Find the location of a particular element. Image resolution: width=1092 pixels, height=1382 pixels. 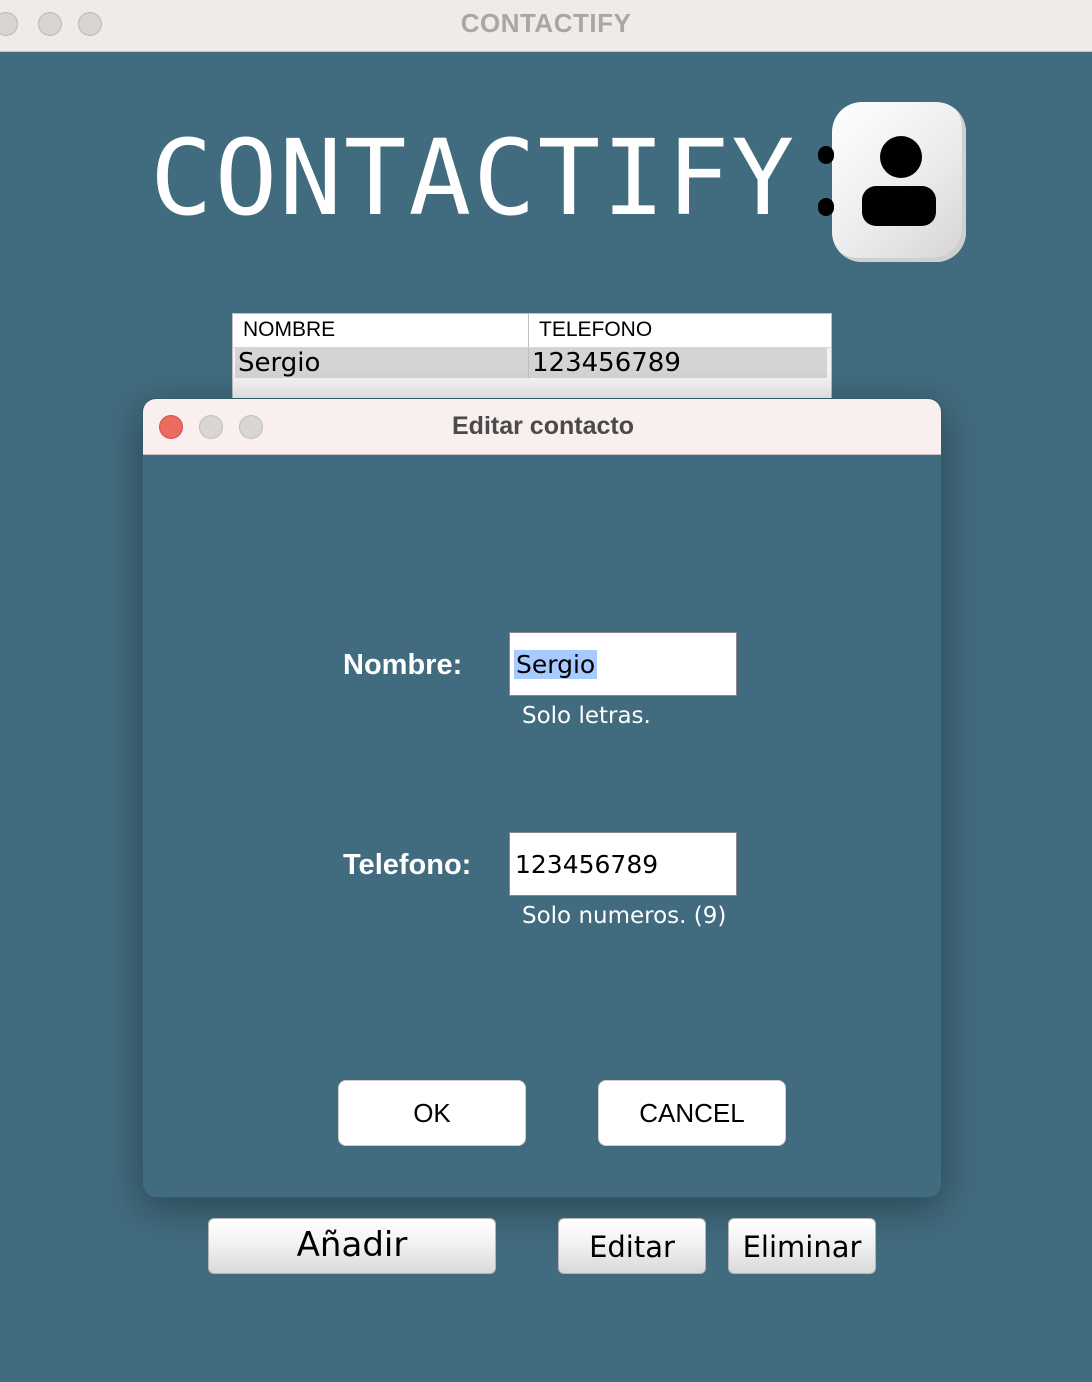

column-header-nombre: NOMBRE is located at coordinates (381, 330).